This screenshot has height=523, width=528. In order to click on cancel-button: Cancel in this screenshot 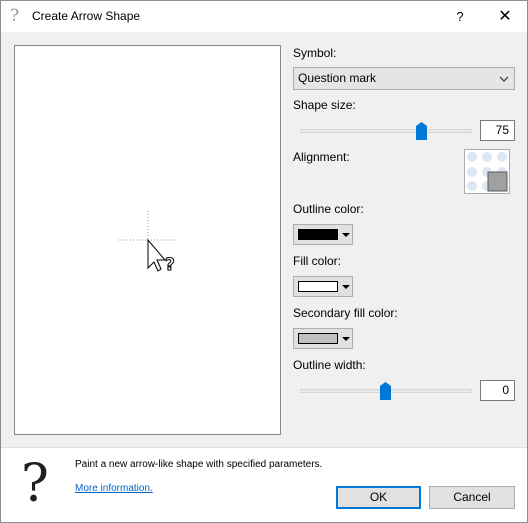, I will do `click(472, 497)`.